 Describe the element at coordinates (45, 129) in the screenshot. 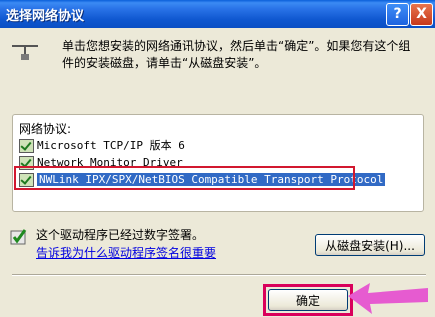

I see `protocol-list-label: 网络协议:` at that location.